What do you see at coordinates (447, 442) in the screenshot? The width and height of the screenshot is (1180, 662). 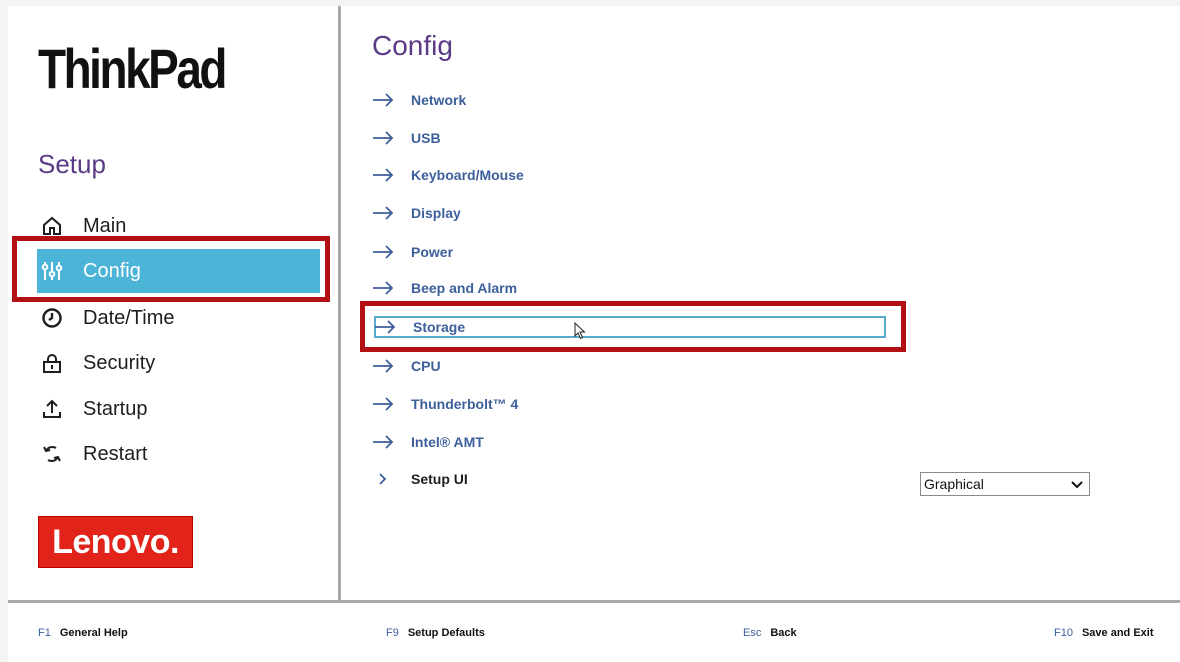 I see `menu-item-label: Intel® AMT` at bounding box center [447, 442].